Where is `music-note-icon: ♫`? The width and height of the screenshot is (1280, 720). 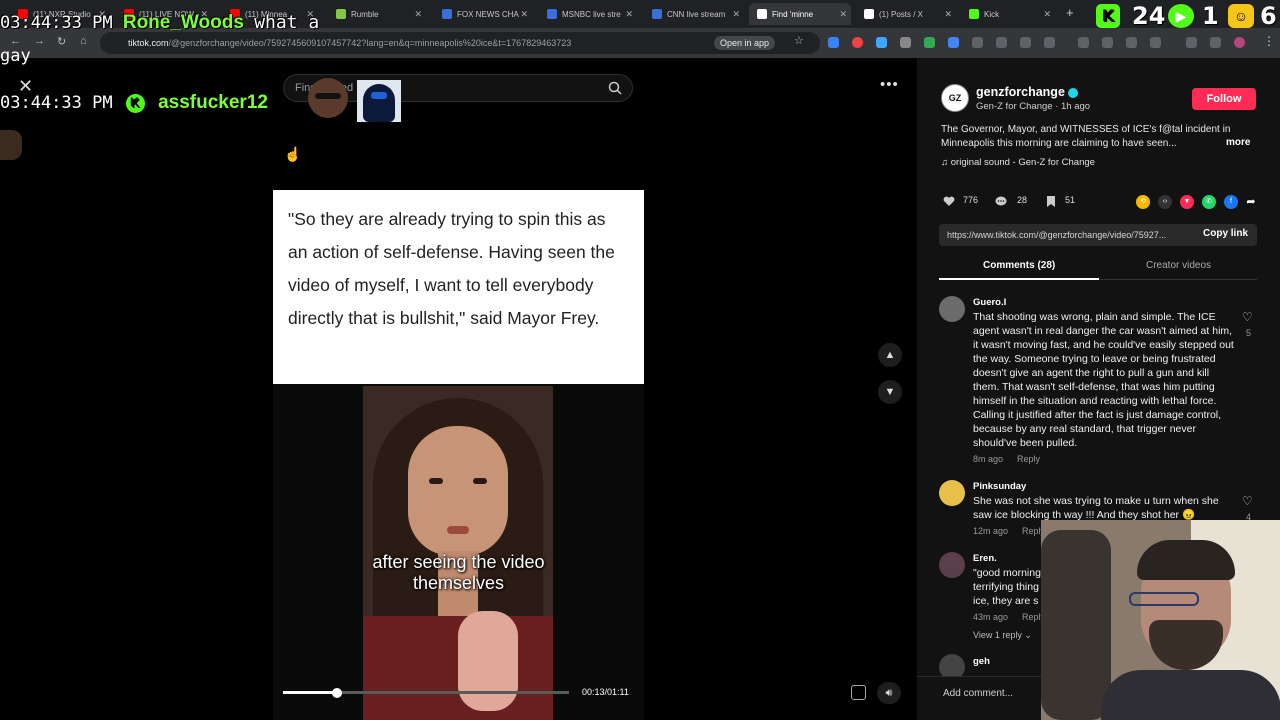
music-note-icon: ♫ is located at coordinates (946, 162).